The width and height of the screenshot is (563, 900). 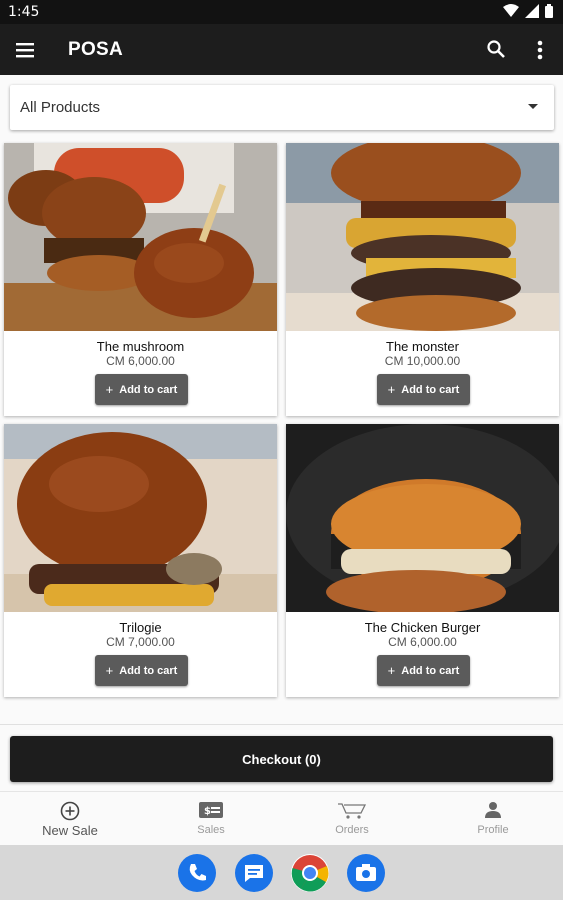 I want to click on product-name: The Chicken Burger, so click(x=422, y=627).